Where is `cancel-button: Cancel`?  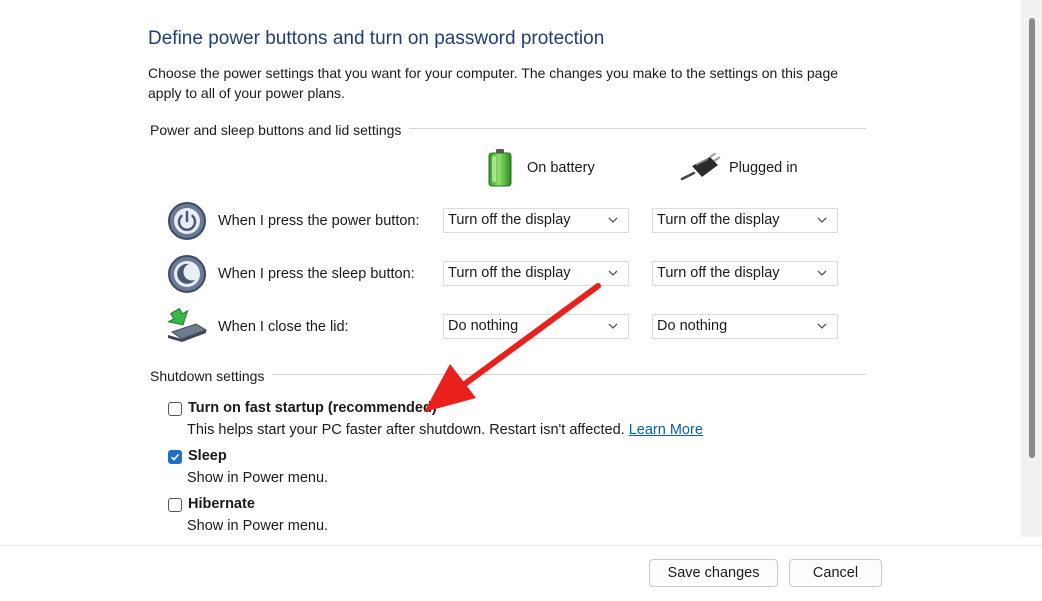
cancel-button: Cancel is located at coordinates (835, 573).